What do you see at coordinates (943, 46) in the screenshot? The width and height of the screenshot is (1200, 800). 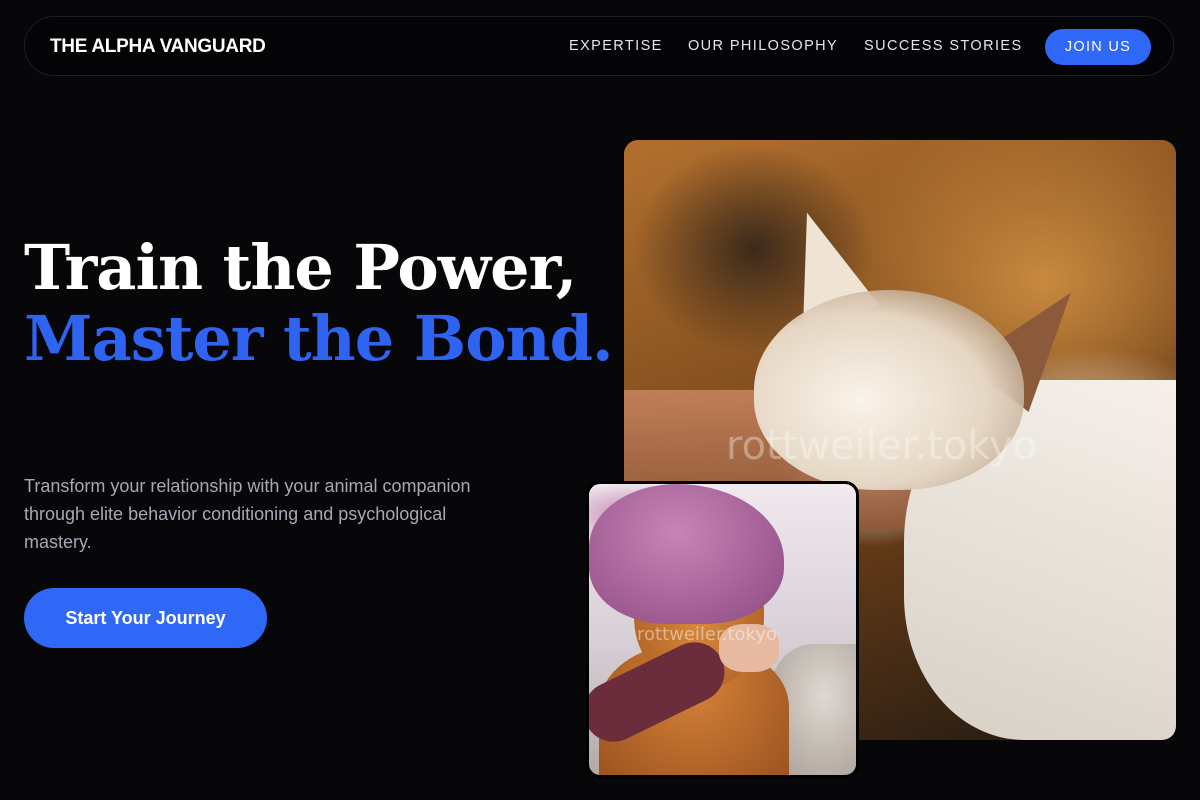 I see `nav-link-success-stories: SUCCESS STORIES` at bounding box center [943, 46].